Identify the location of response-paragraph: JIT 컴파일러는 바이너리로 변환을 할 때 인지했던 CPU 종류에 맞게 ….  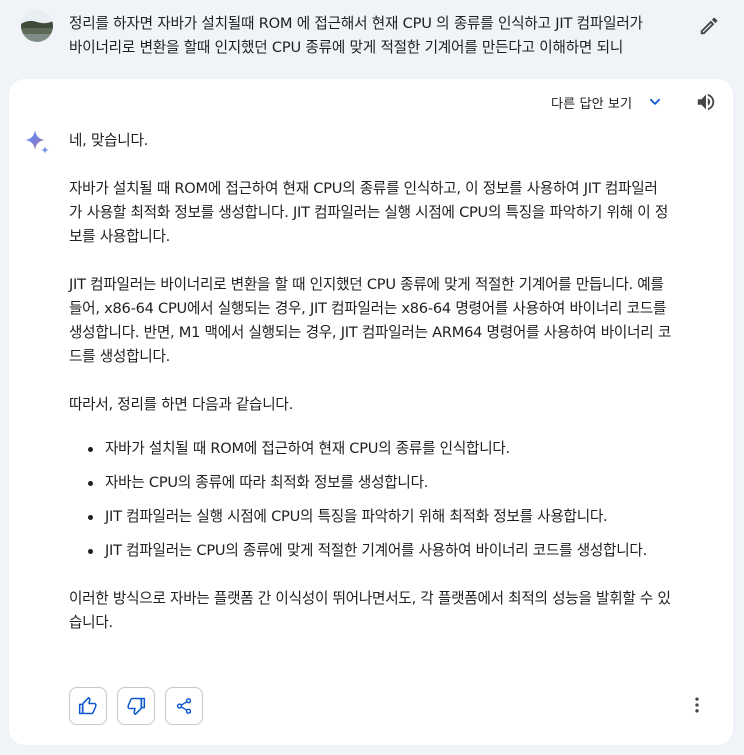
(389, 321).